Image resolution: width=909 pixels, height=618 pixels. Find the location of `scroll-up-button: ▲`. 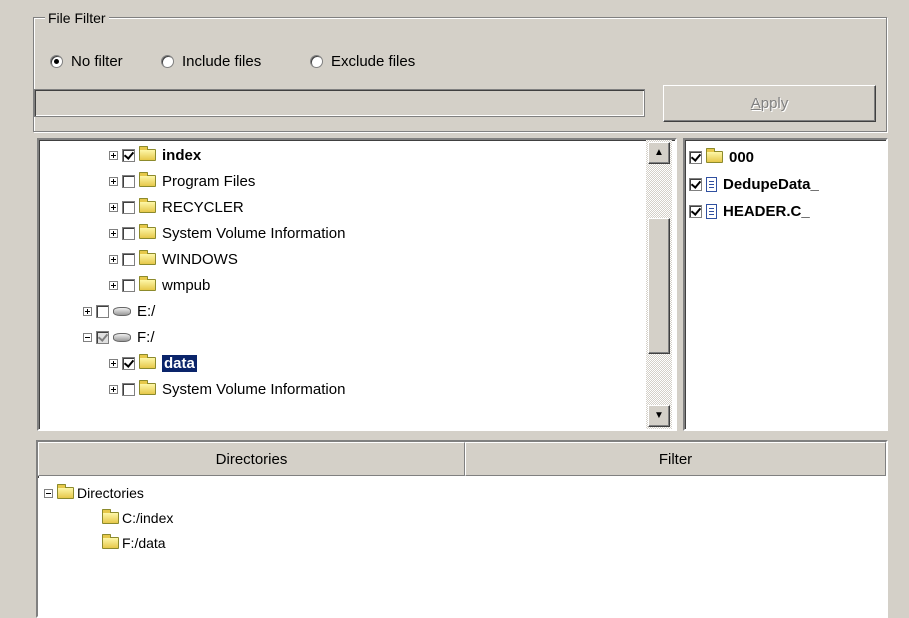

scroll-up-button: ▲ is located at coordinates (659, 153).